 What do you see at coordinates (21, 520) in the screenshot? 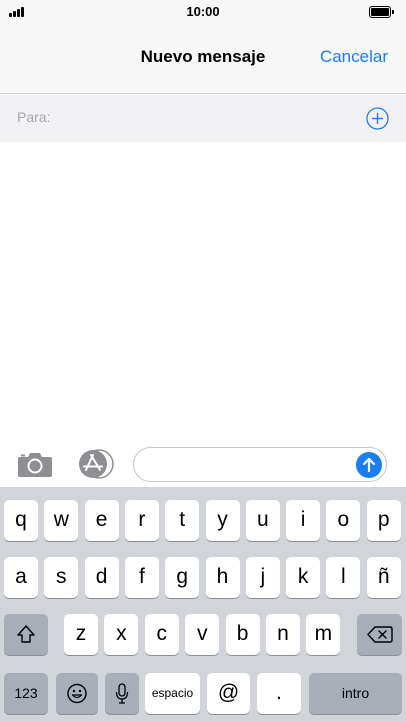
I see `key-q: q` at bounding box center [21, 520].